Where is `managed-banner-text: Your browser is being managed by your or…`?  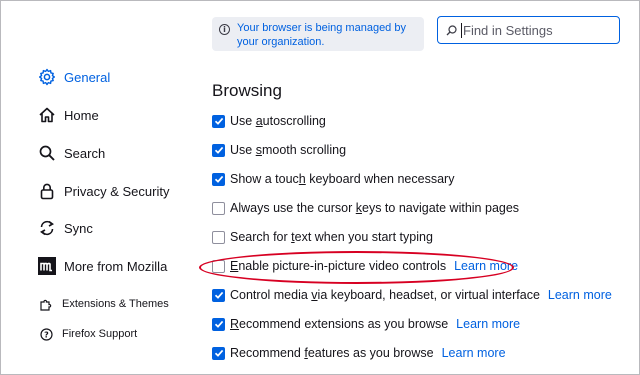
managed-banner-text: Your browser is being managed by your or… is located at coordinates (327, 35).